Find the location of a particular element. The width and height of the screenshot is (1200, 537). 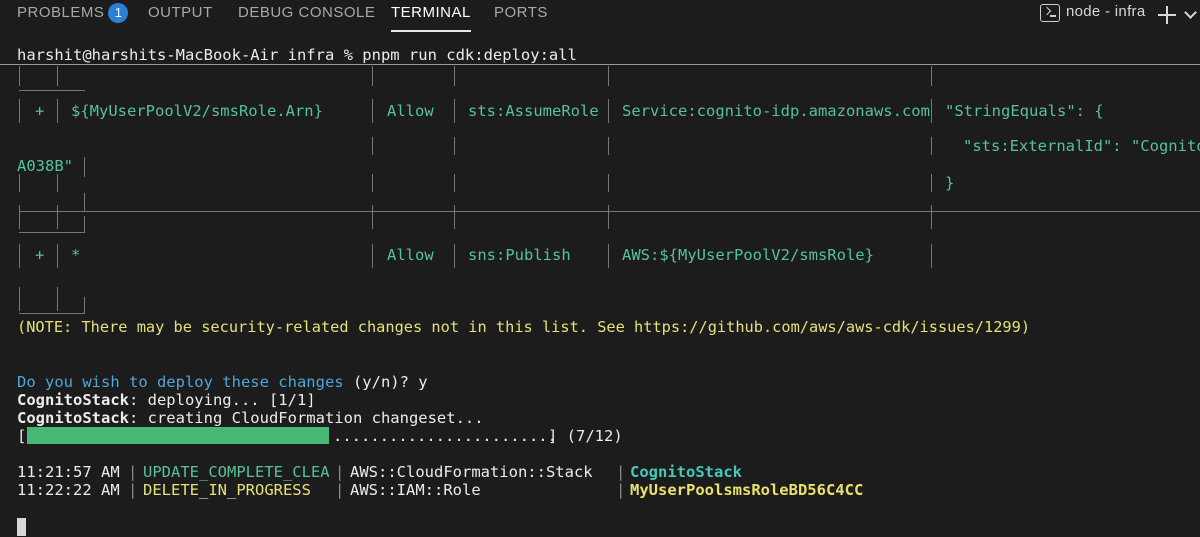

deploy-progress-bar is located at coordinates (178, 435).